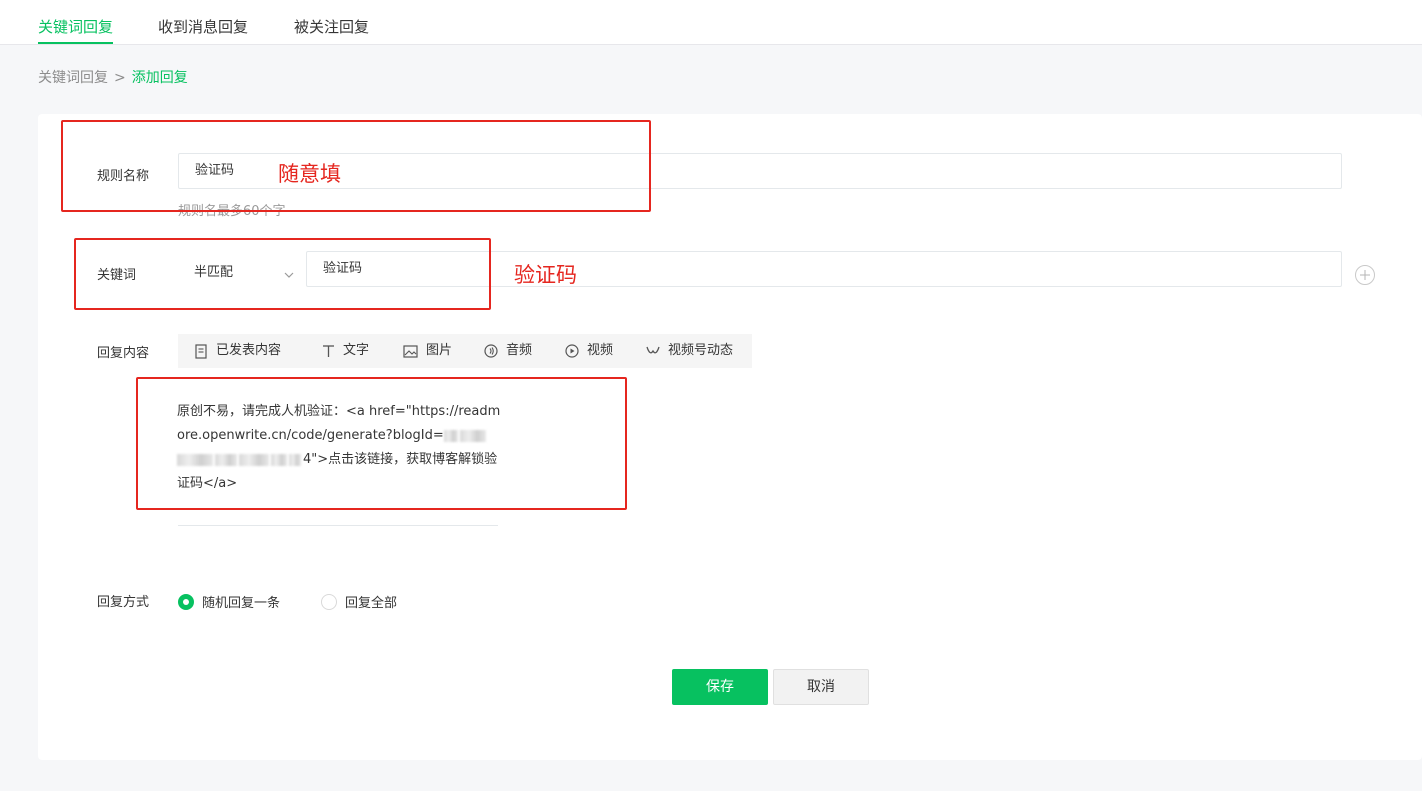 The height and width of the screenshot is (791, 1422). I want to click on toolbar-image-label: 图片, so click(439, 350).